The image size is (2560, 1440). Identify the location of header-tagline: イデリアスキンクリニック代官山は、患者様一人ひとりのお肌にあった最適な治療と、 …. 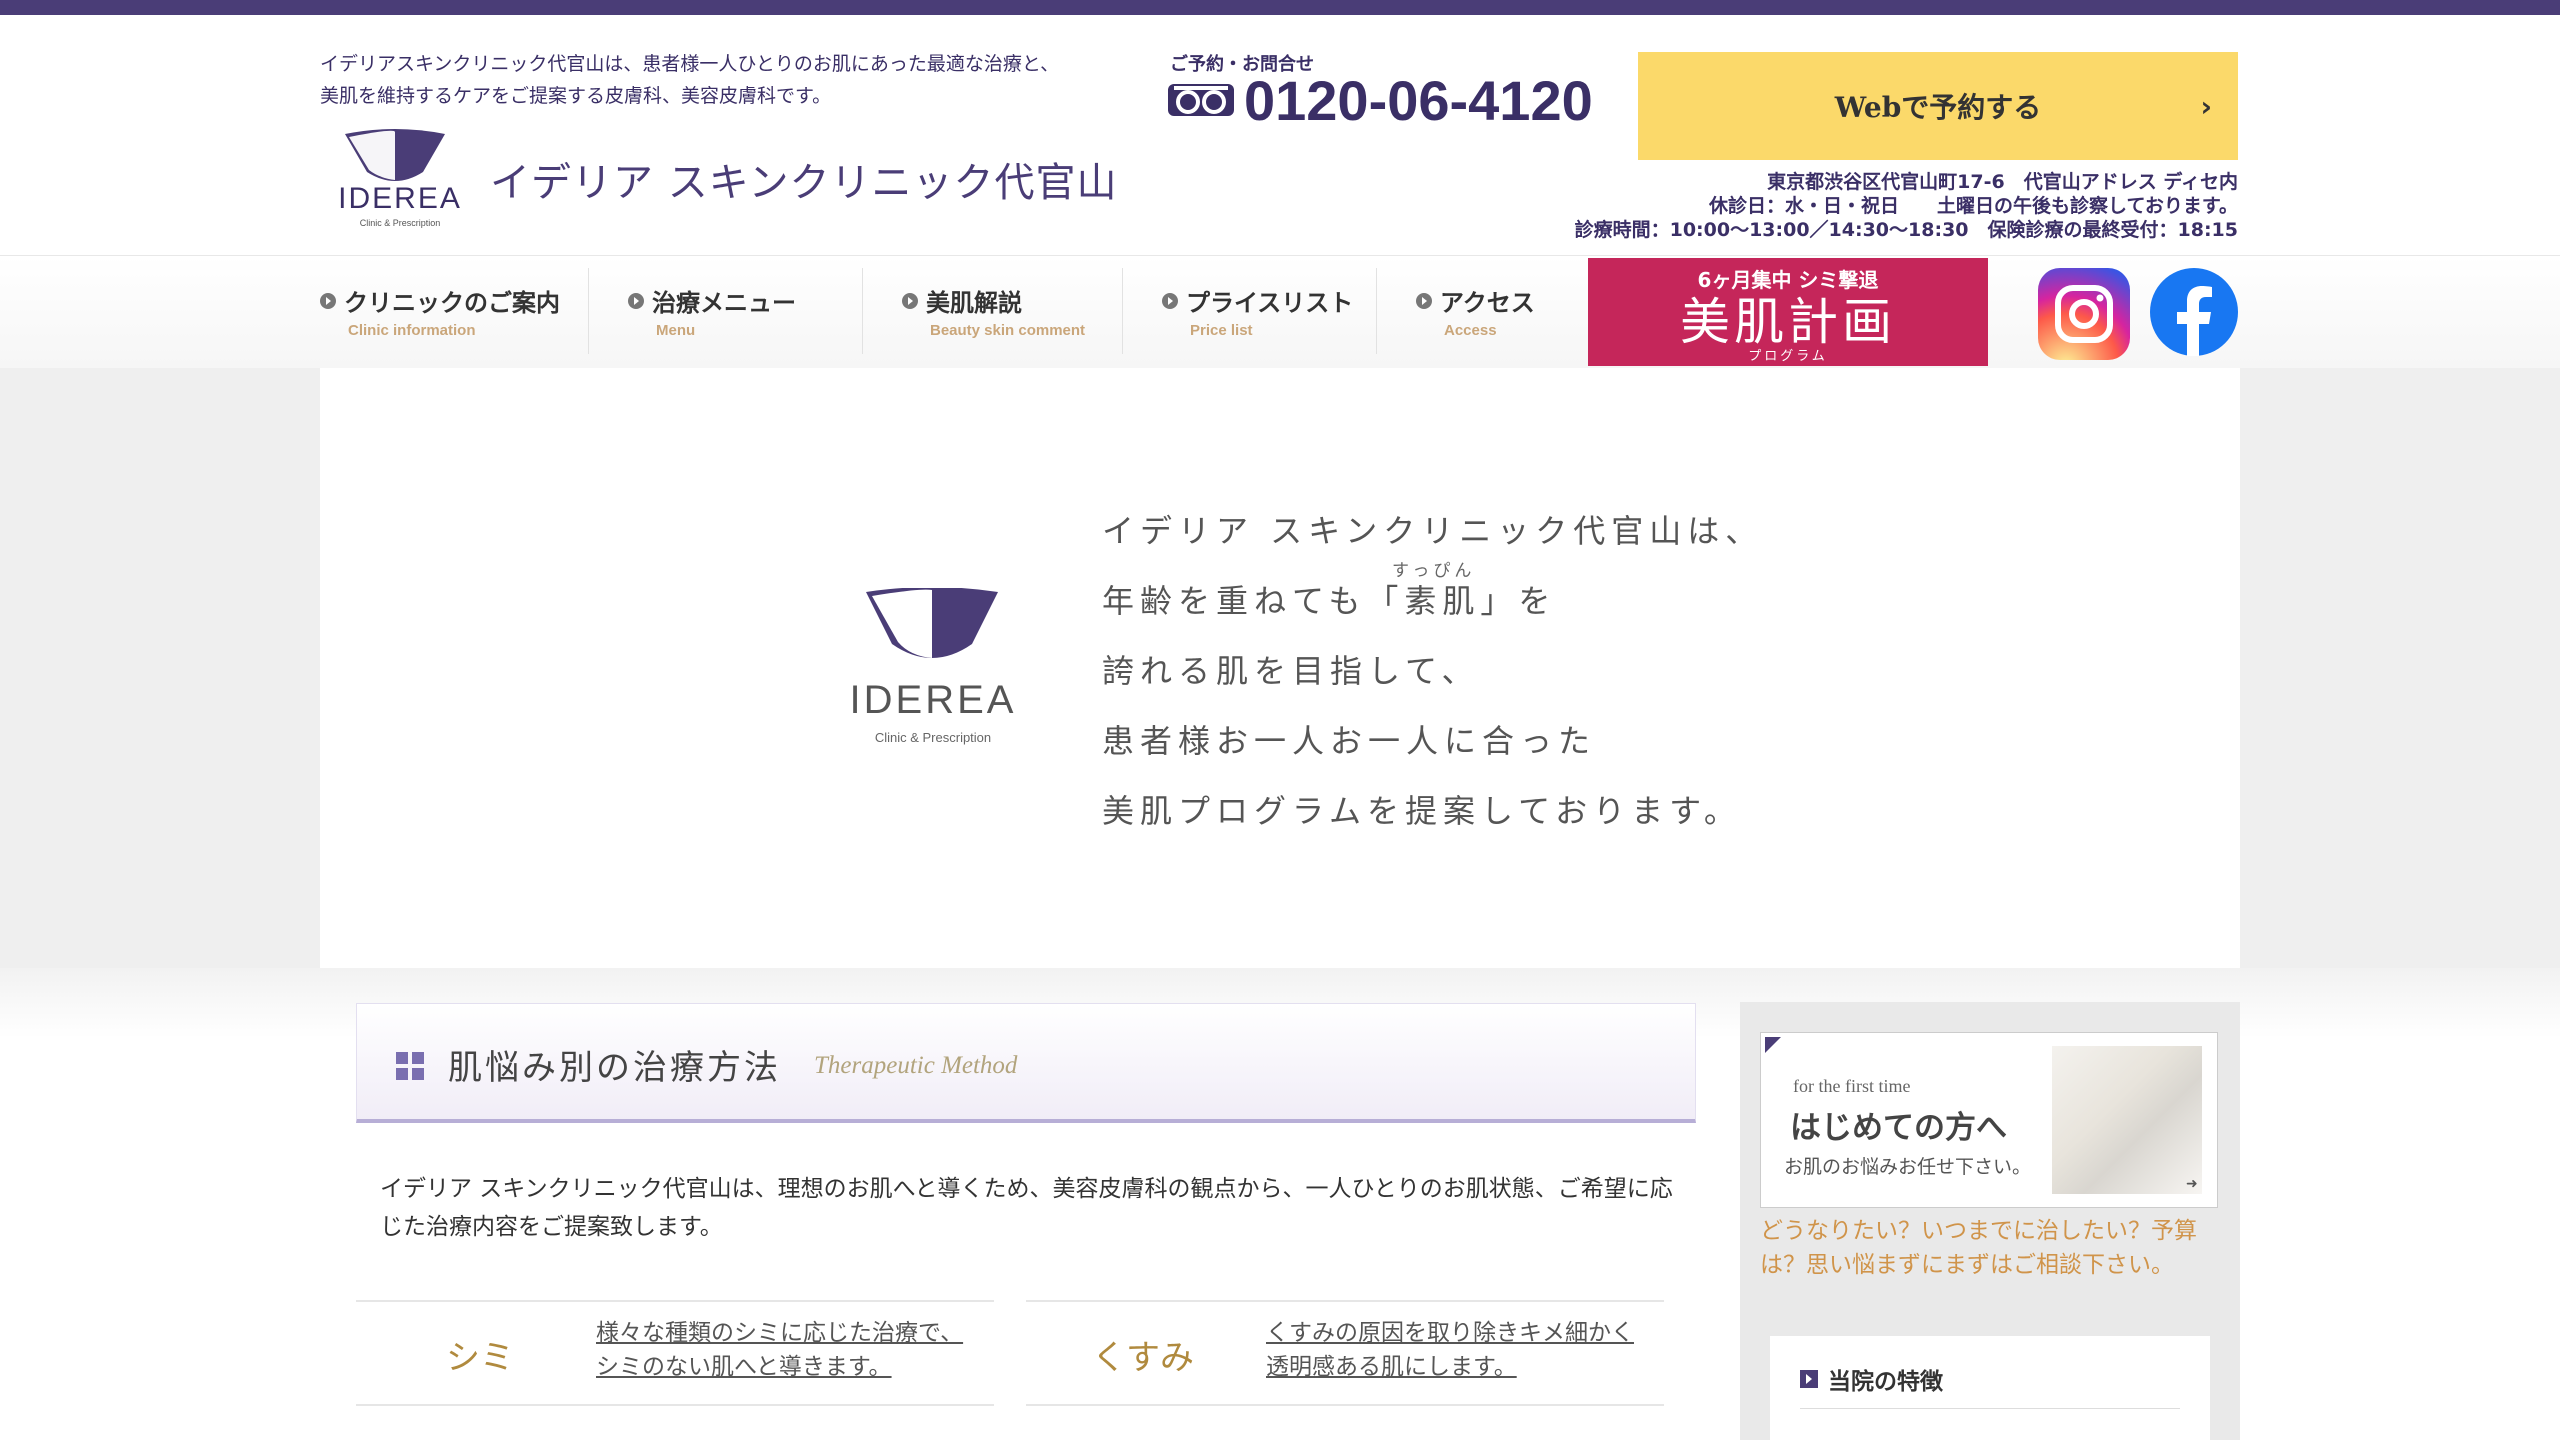
(720, 80).